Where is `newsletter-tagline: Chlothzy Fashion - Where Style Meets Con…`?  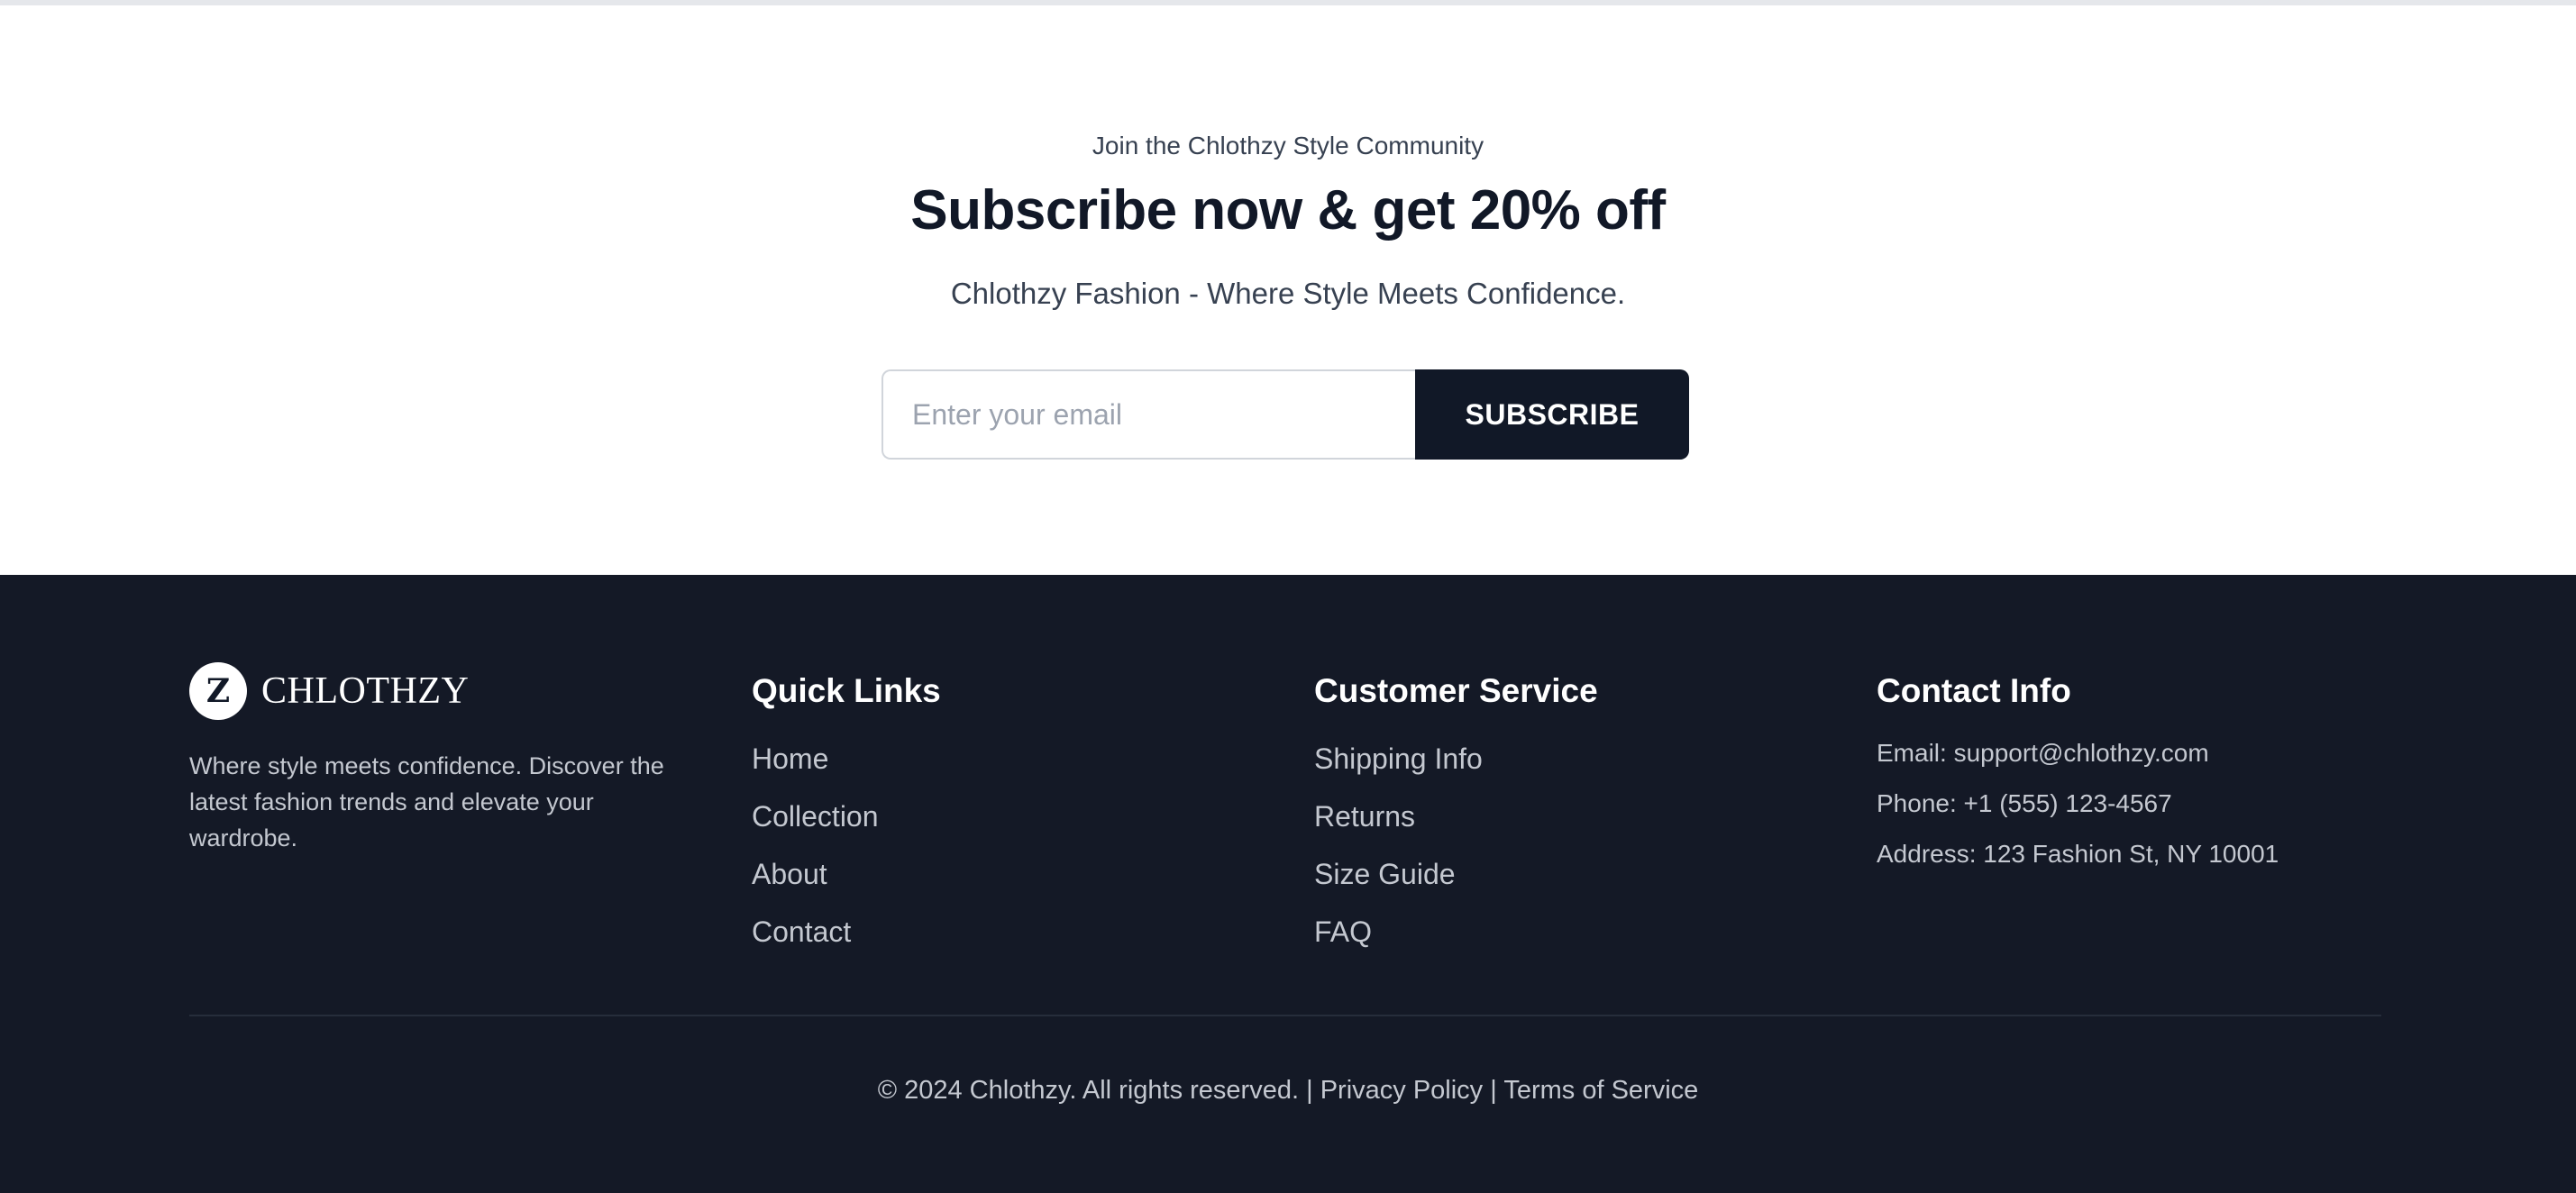 newsletter-tagline: Chlothzy Fashion - Where Style Meets Con… is located at coordinates (1288, 293).